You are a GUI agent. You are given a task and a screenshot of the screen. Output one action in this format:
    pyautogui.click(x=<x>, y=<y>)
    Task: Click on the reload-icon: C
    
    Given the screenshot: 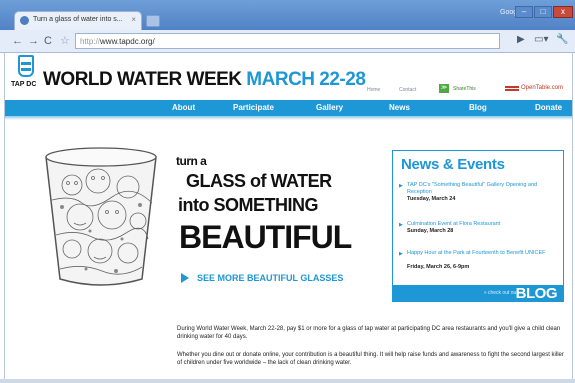 What is the action you would take?
    pyautogui.click(x=48, y=41)
    